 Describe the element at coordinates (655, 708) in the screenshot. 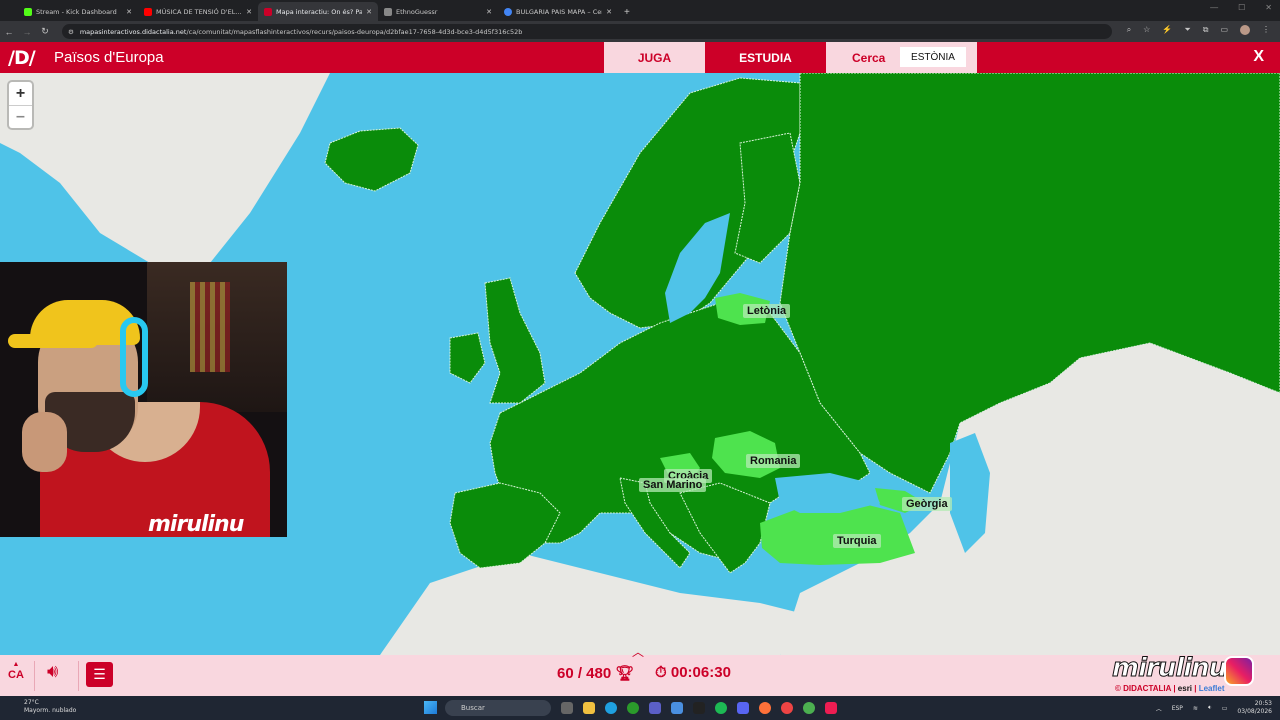

I see `teams-icon` at that location.